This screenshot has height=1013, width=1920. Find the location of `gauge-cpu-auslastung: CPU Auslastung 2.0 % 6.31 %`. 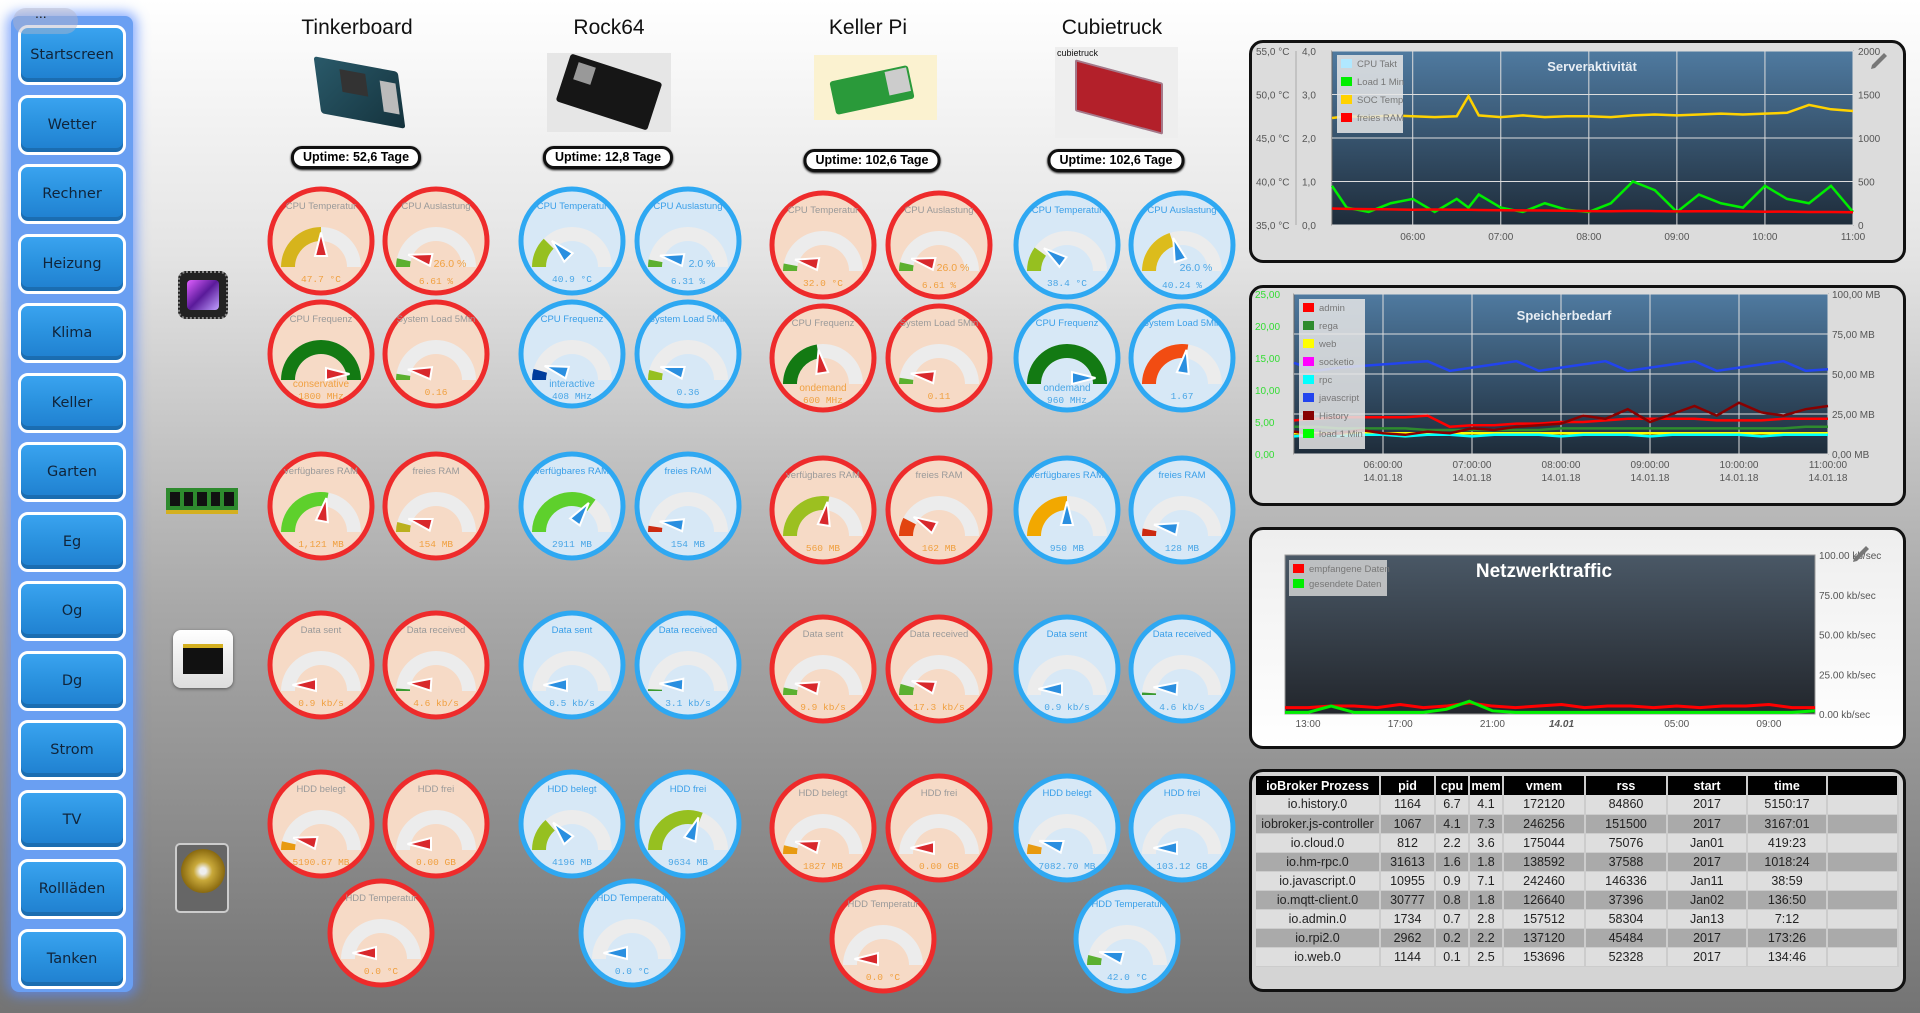

gauge-cpu-auslastung: CPU Auslastung 2.0 % 6.31 % is located at coordinates (688, 241).